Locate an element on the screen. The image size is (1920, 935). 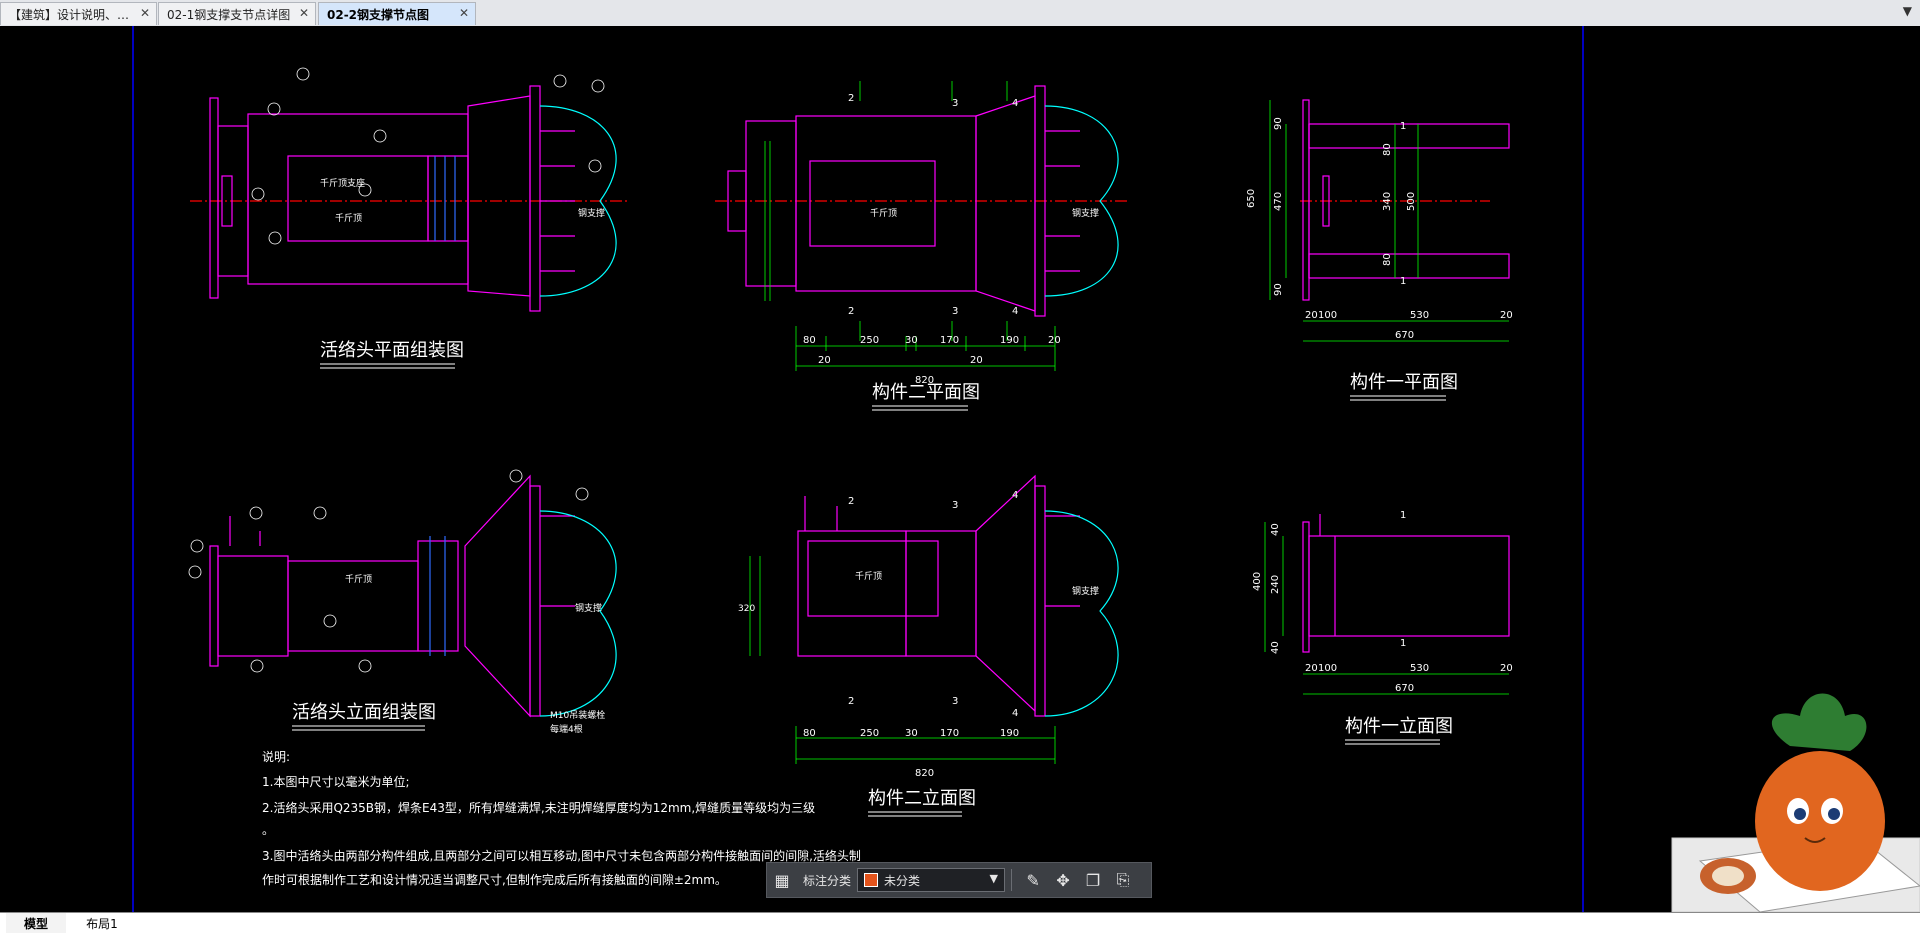
dim-100: 100 is located at coordinates (1327, 315).